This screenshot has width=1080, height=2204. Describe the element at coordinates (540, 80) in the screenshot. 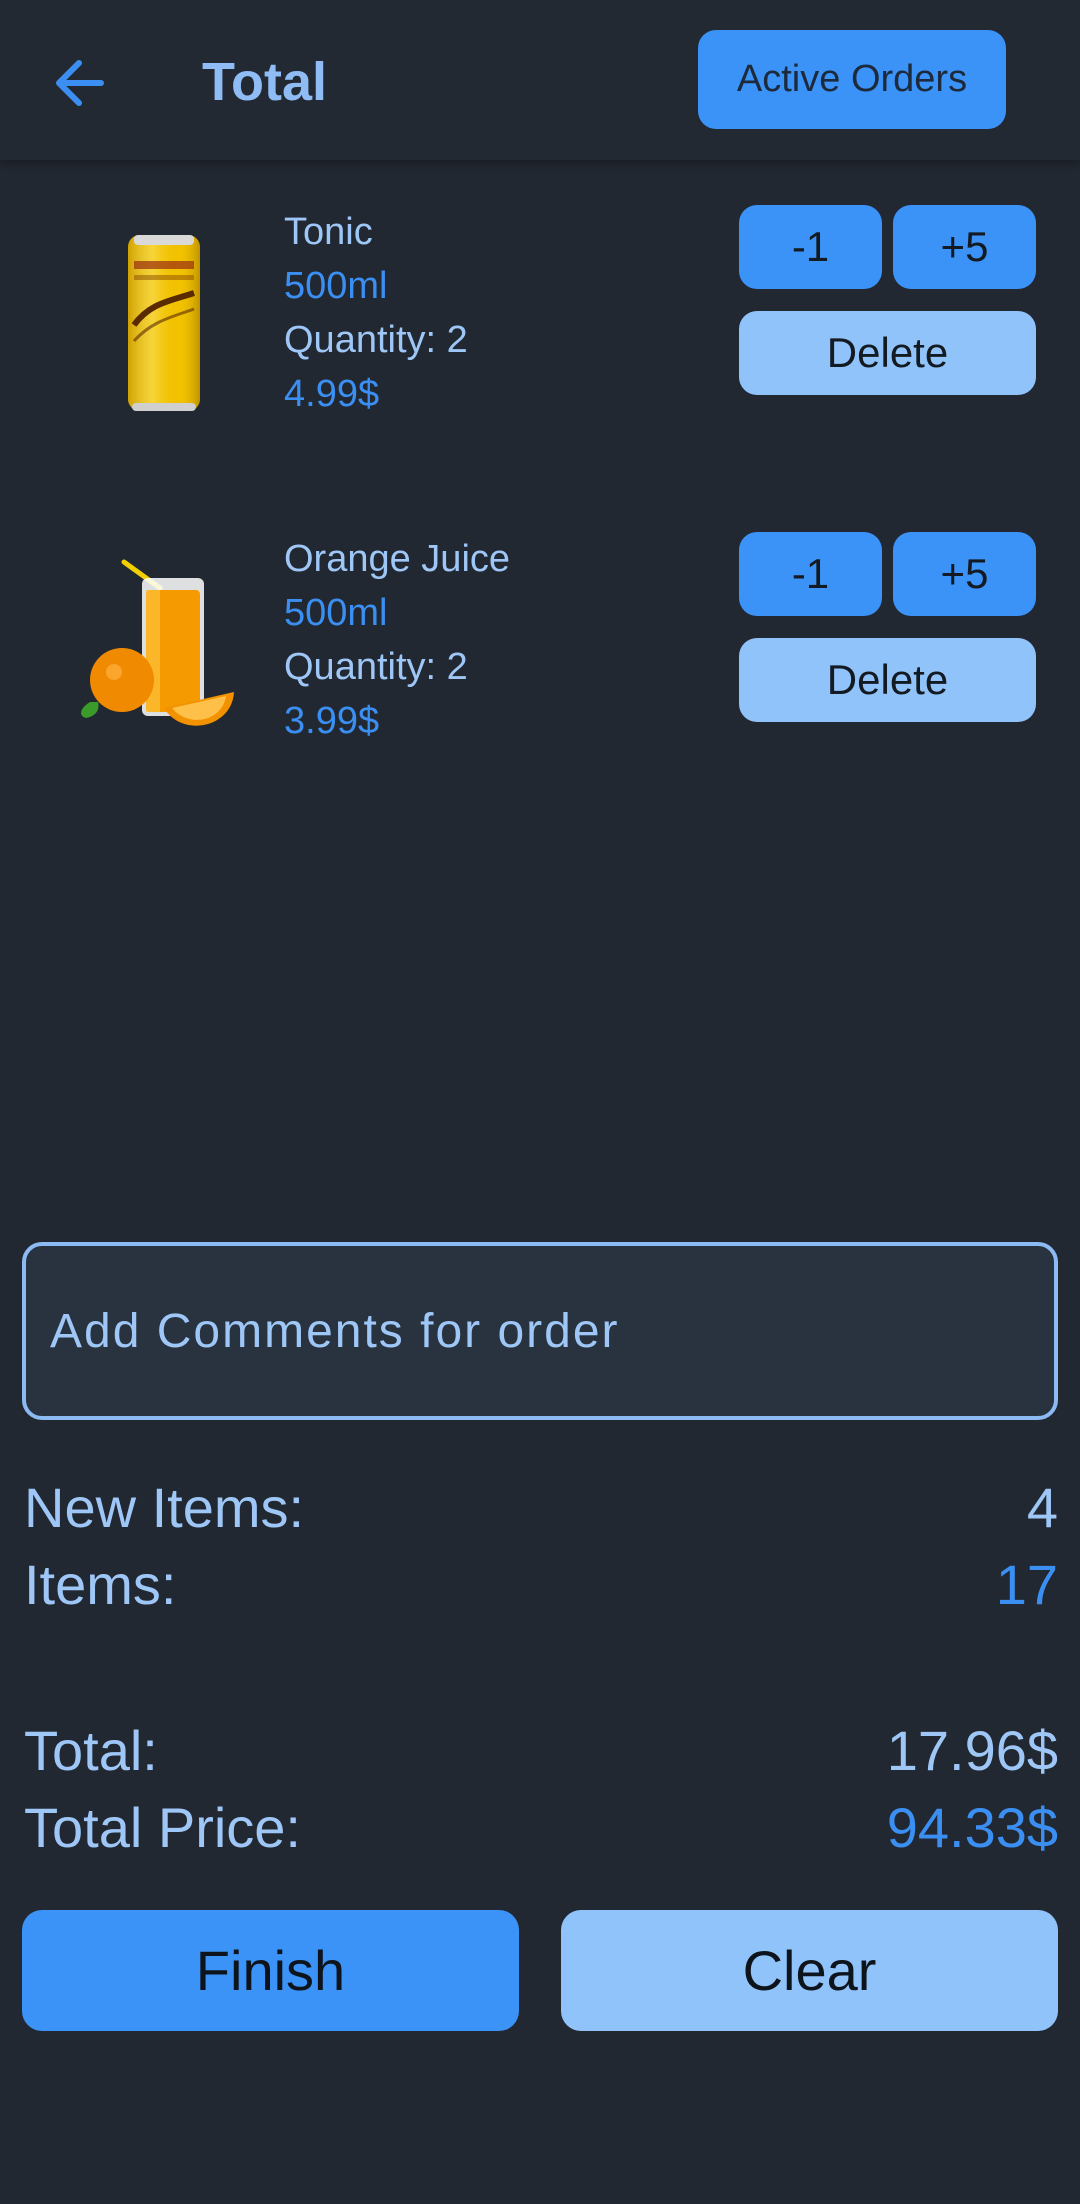

I see `top-bar: Total Active Orders` at that location.